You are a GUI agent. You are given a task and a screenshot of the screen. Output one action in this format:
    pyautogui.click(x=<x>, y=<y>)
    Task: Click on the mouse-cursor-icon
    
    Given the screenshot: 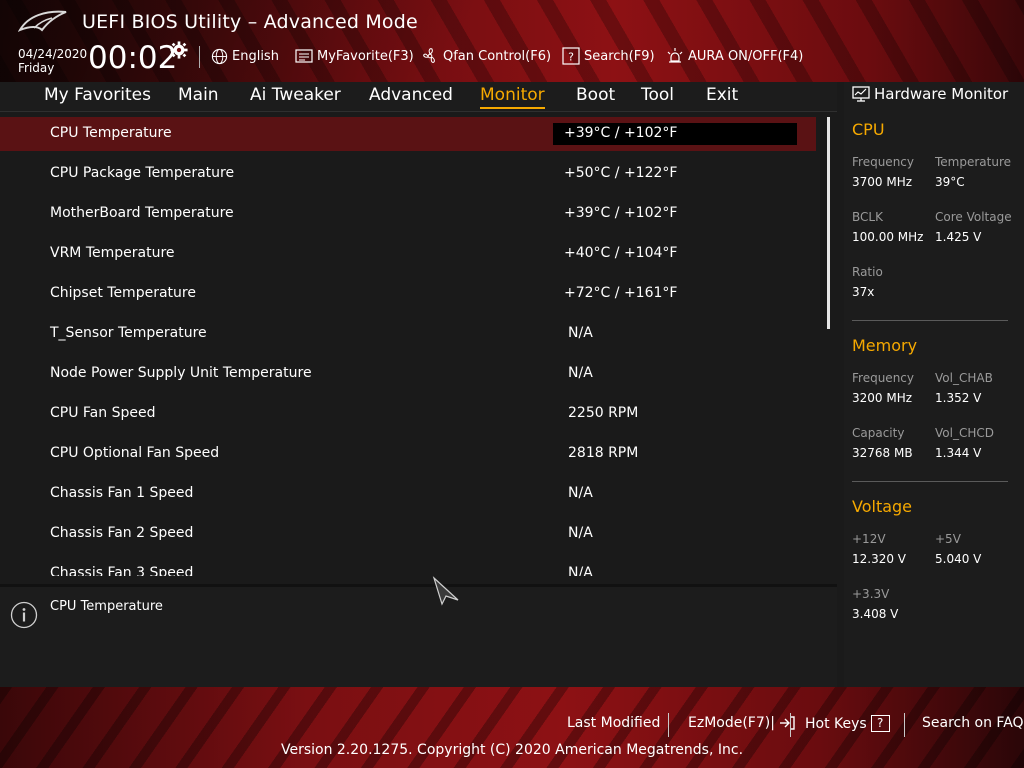 What is the action you would take?
    pyautogui.click(x=445, y=591)
    